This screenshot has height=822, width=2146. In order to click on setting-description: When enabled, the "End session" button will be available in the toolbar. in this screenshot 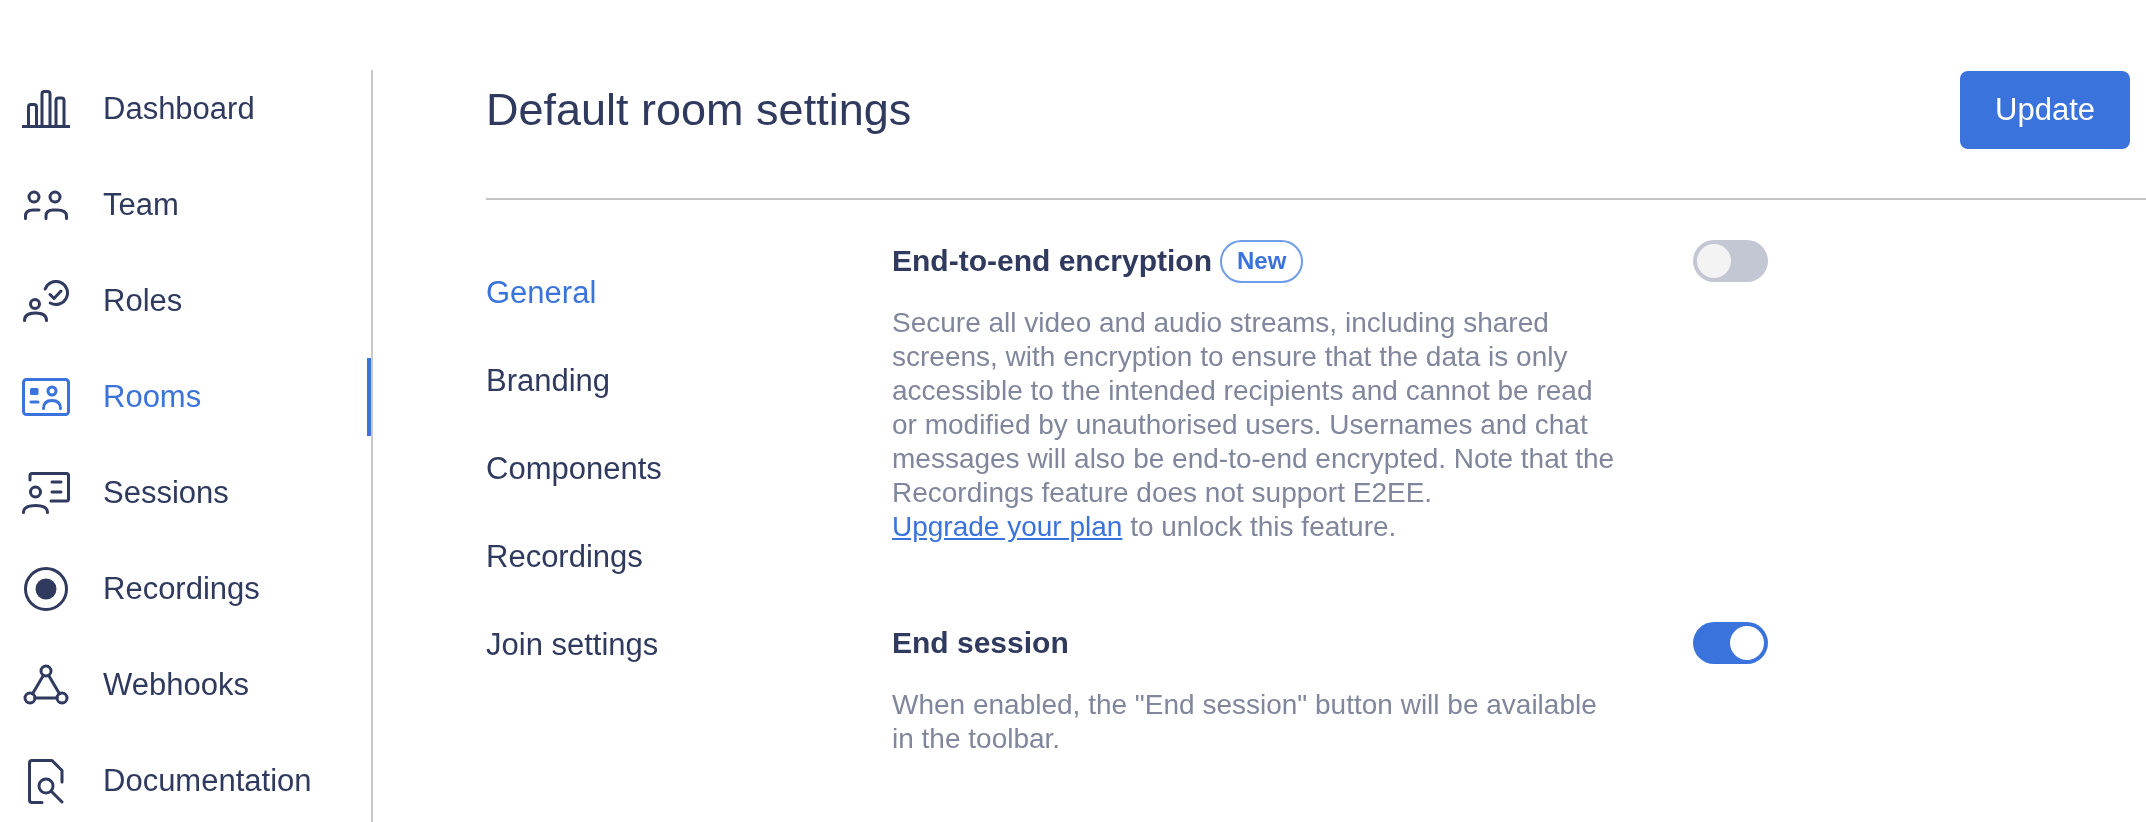, I will do `click(1245, 722)`.